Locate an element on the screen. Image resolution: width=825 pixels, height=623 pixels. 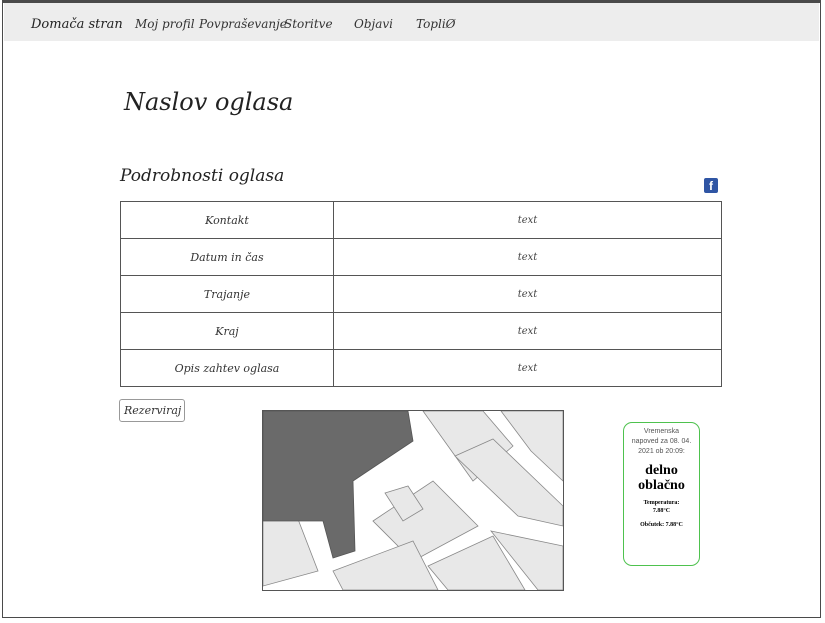
weather-feels-like: Občutek: 7.88°C is located at coordinates (661, 525).